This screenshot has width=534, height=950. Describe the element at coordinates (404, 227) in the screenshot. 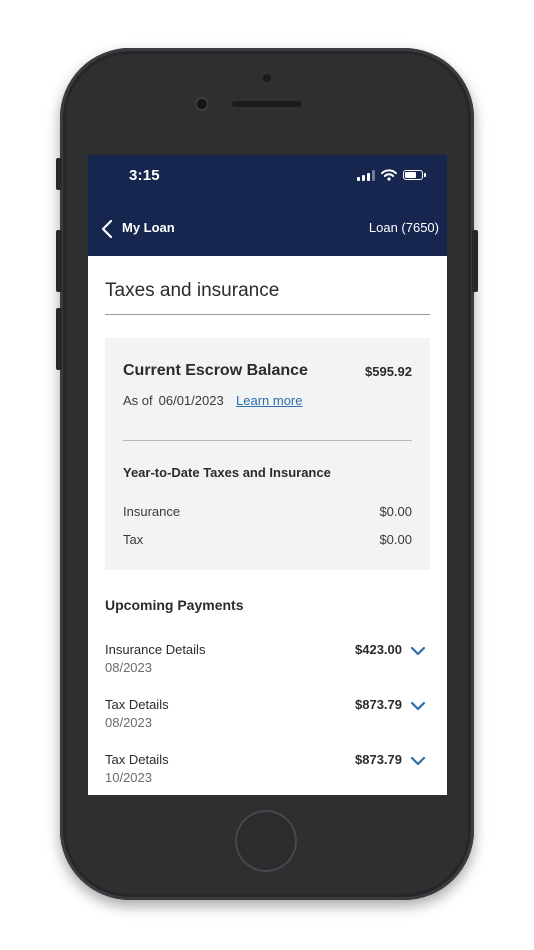

I see `loan-selector: Loan (7650)` at that location.